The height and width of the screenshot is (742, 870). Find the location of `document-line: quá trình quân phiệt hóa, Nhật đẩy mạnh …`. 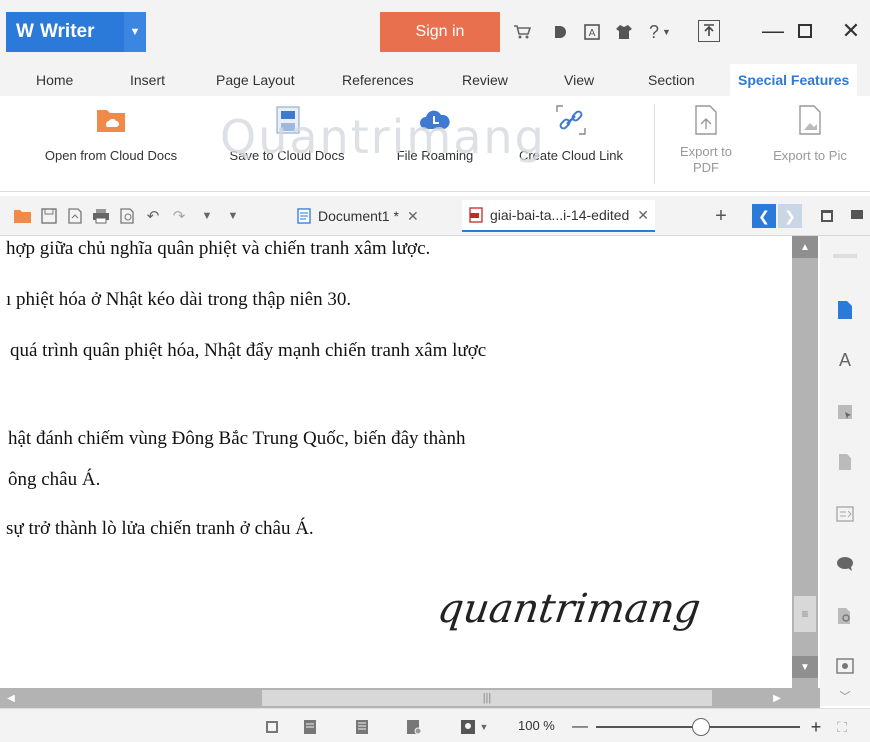

document-line: quá trình quân phiệt hóa, Nhật đẩy mạnh … is located at coordinates (248, 350).